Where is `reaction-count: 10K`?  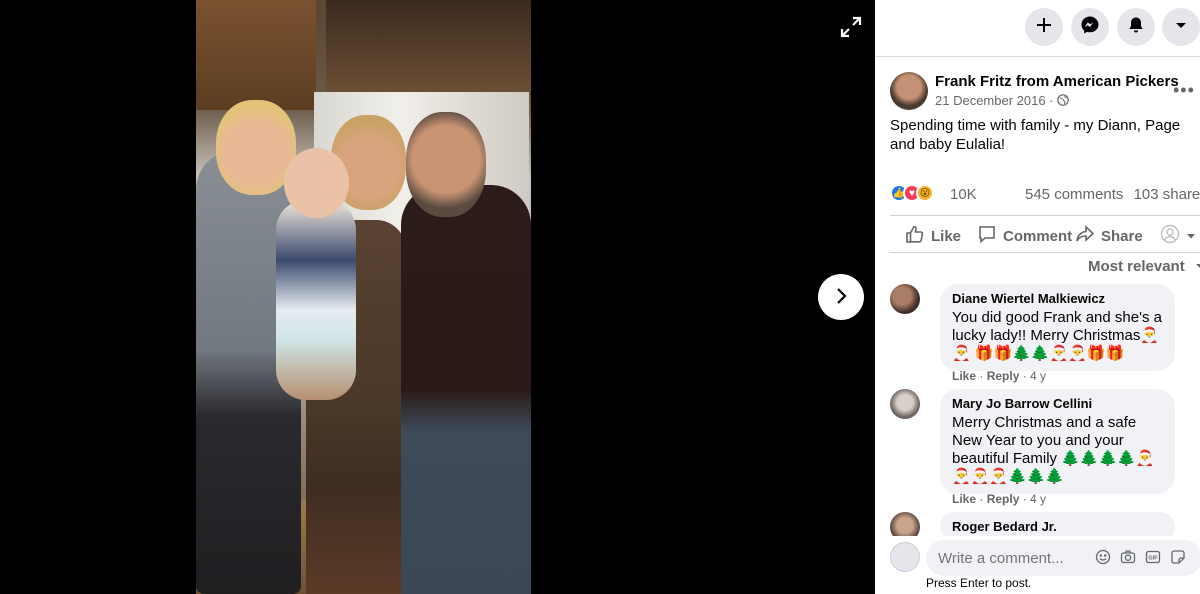 reaction-count: 10K is located at coordinates (963, 194).